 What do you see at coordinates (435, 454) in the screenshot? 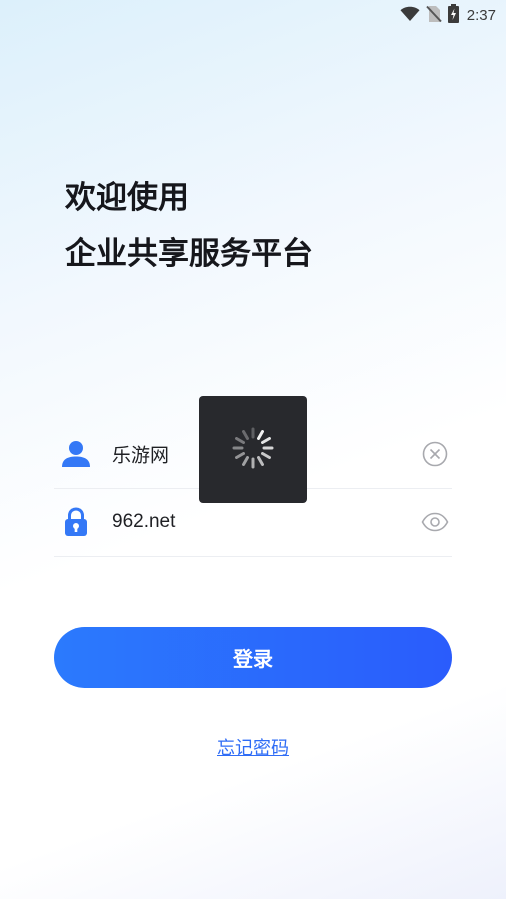
I see `clear-icon` at bounding box center [435, 454].